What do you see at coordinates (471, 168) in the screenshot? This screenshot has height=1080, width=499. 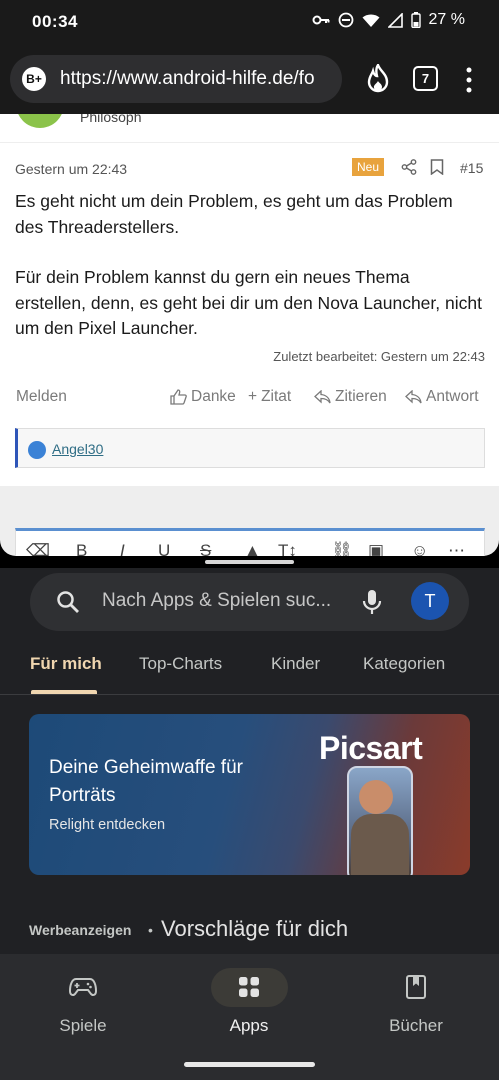 I see `post-number: #15` at bounding box center [471, 168].